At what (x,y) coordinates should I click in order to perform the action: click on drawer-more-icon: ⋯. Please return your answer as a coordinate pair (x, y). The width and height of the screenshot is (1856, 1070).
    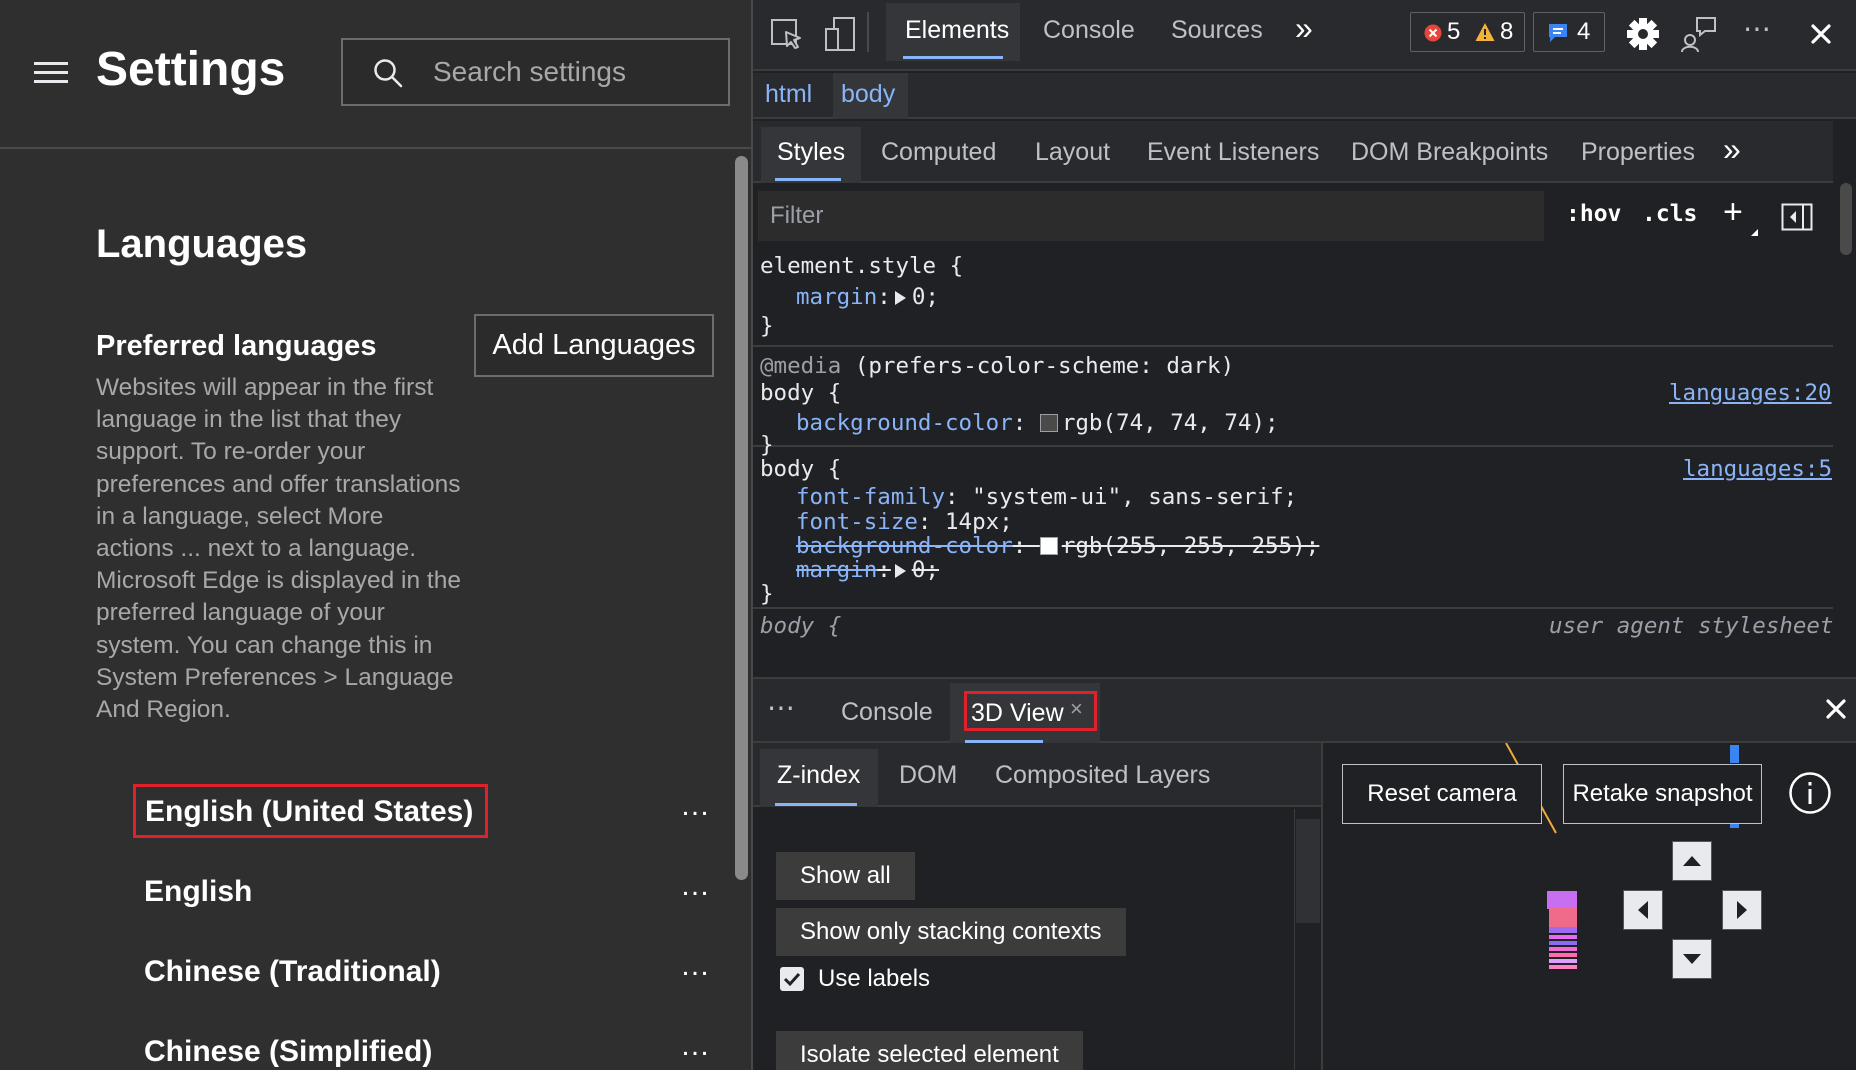
    Looking at the image, I should click on (782, 707).